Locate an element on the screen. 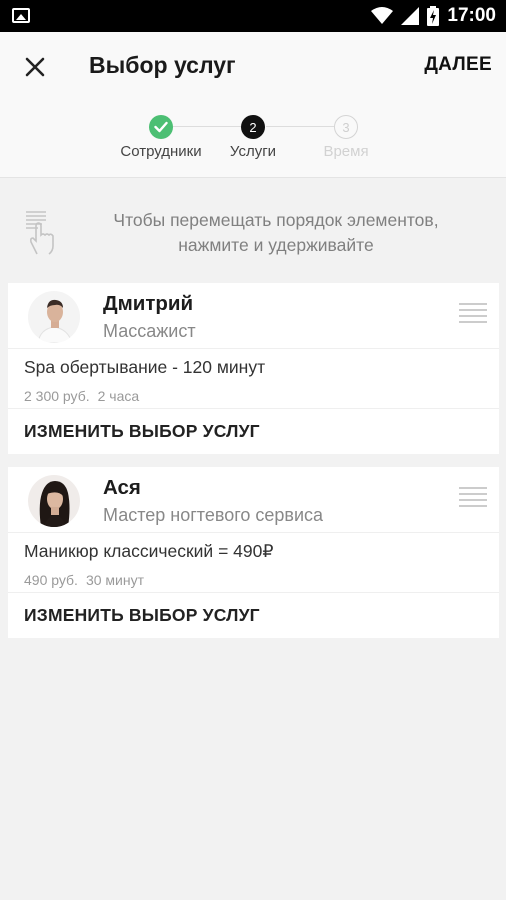 This screenshot has width=506, height=900. next-button: ДАЛЕЕ is located at coordinates (458, 65).